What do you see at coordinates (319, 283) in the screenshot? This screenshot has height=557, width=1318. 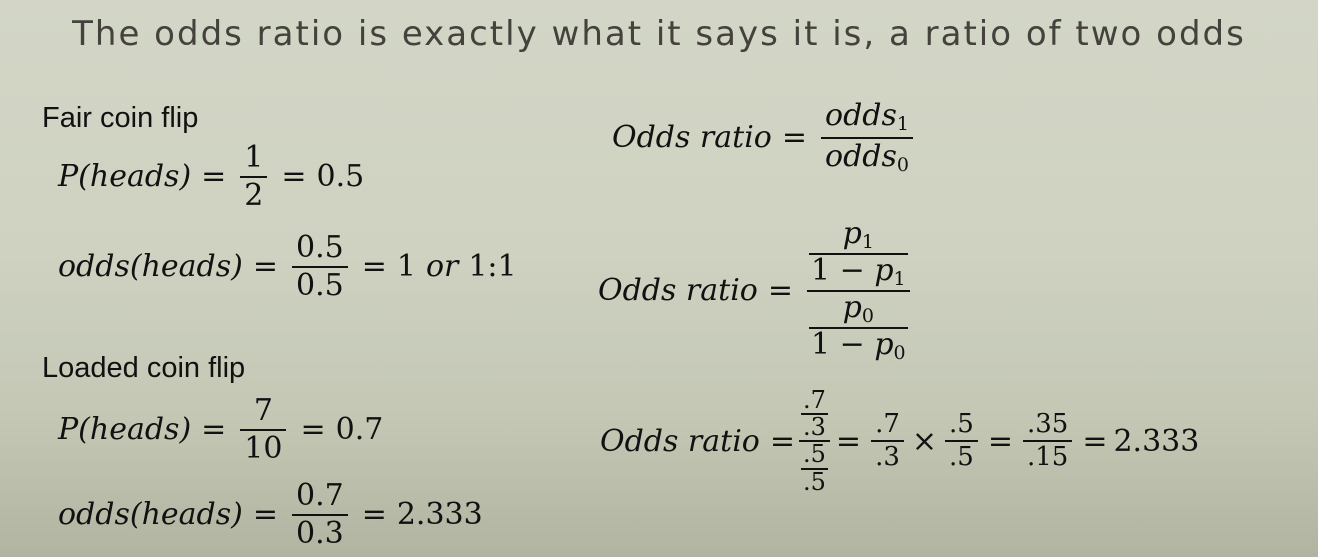 I see `fair-odds-denominator: 0.5` at bounding box center [319, 283].